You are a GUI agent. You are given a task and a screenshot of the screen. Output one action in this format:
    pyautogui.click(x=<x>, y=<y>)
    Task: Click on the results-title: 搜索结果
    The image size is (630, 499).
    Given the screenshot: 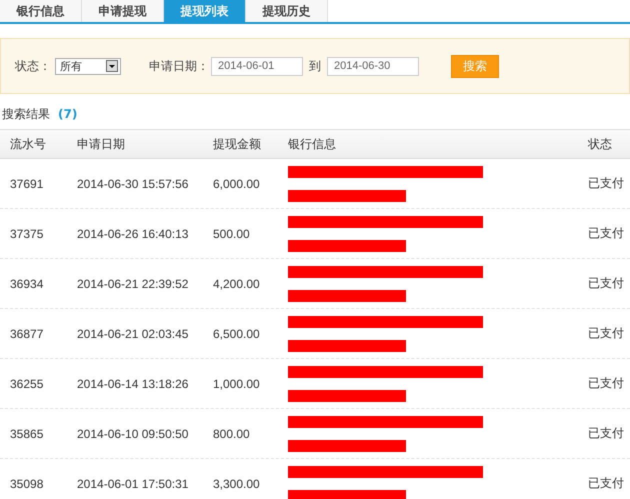 What is the action you would take?
    pyautogui.click(x=26, y=114)
    